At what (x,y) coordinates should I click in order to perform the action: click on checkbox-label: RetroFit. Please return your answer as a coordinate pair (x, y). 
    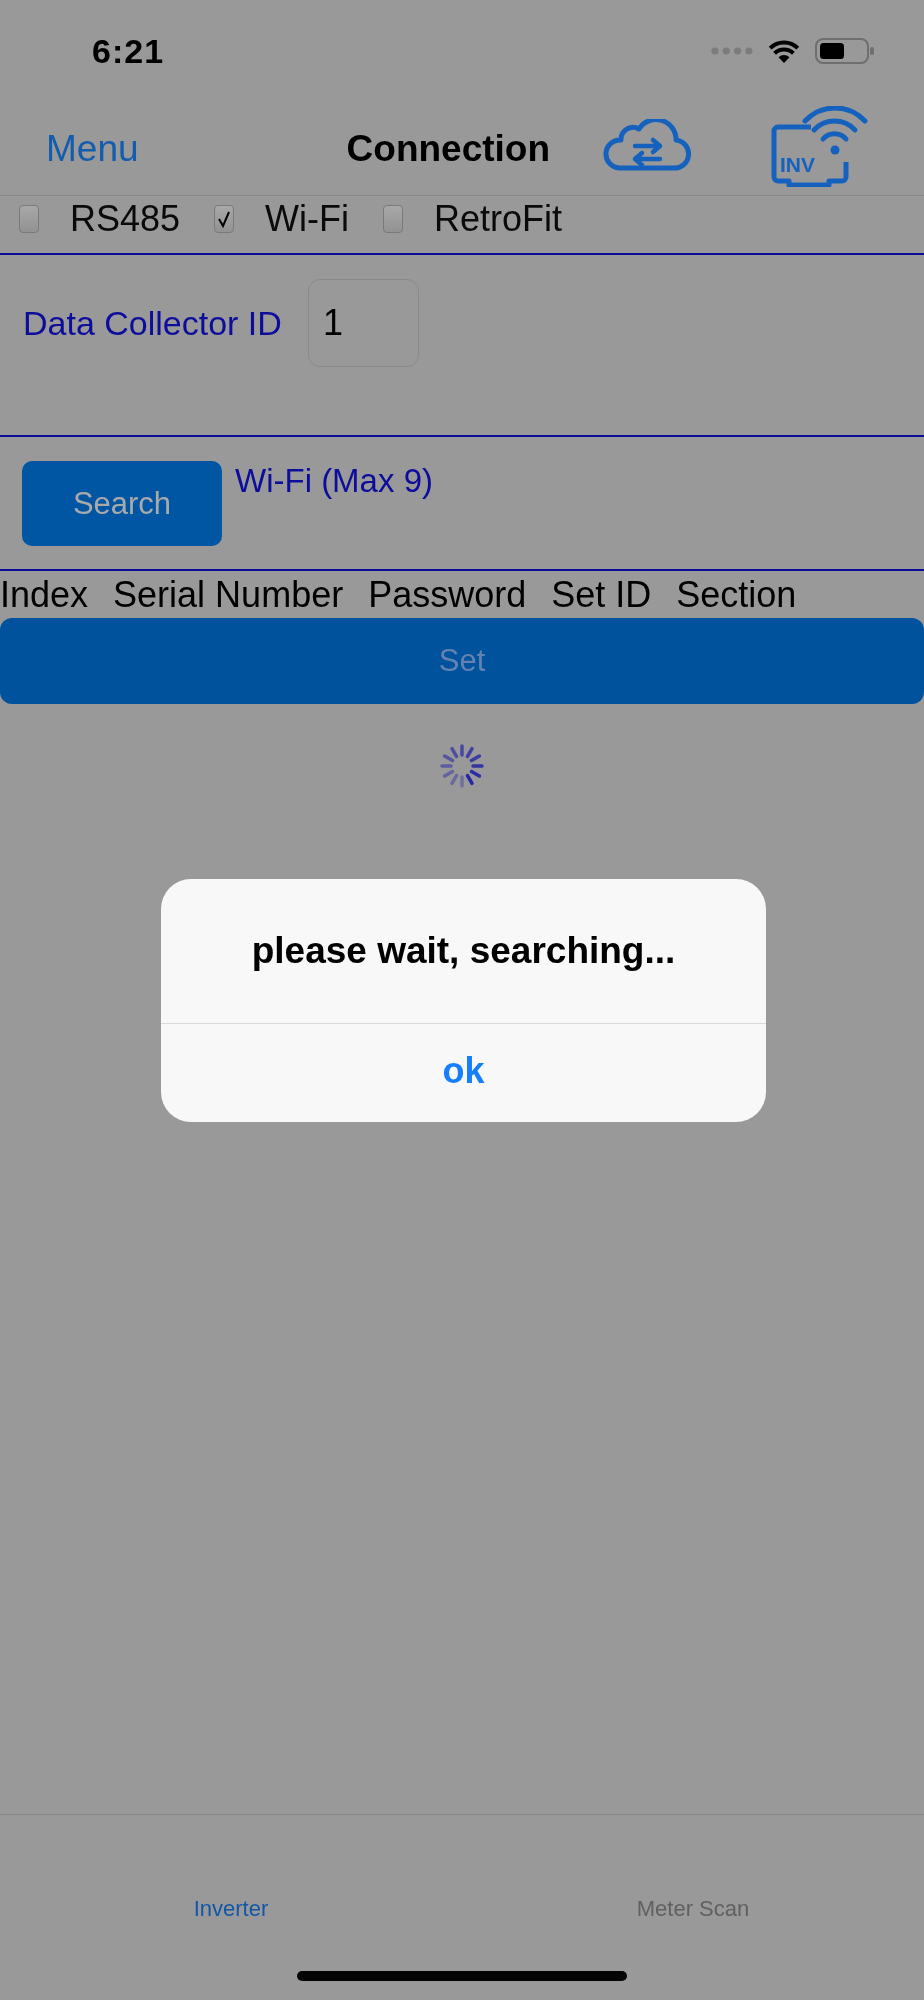
    Looking at the image, I should click on (498, 218).